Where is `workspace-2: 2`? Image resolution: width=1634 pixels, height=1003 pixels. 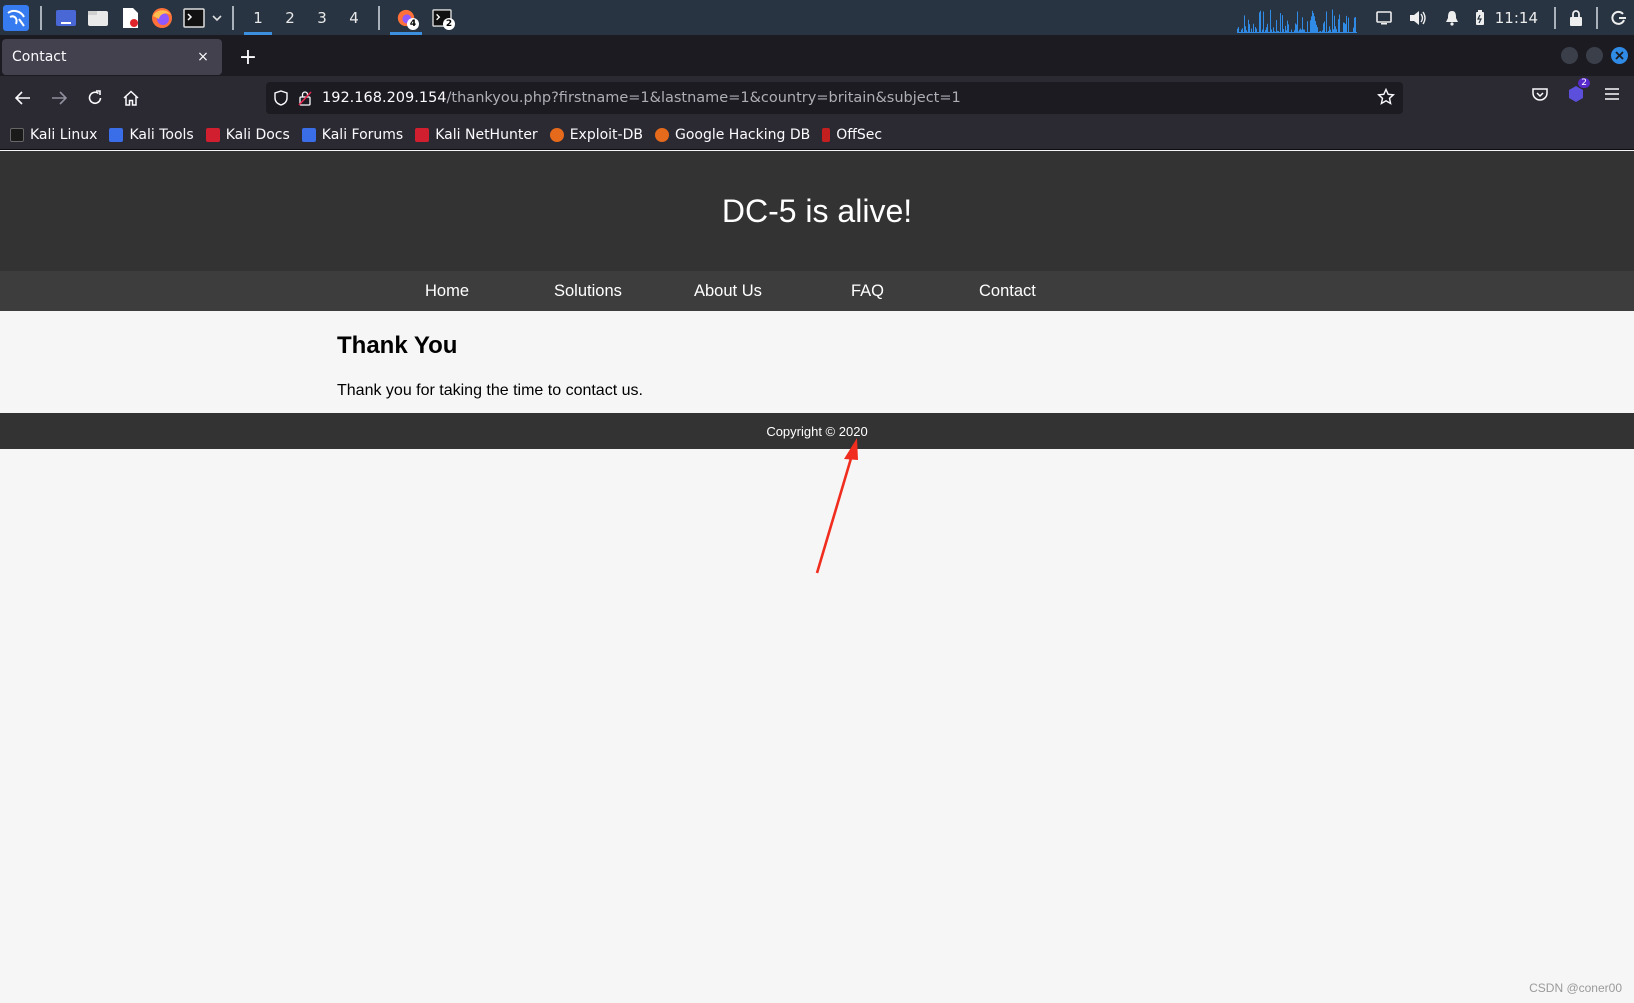
workspace-2: 2 is located at coordinates (290, 17).